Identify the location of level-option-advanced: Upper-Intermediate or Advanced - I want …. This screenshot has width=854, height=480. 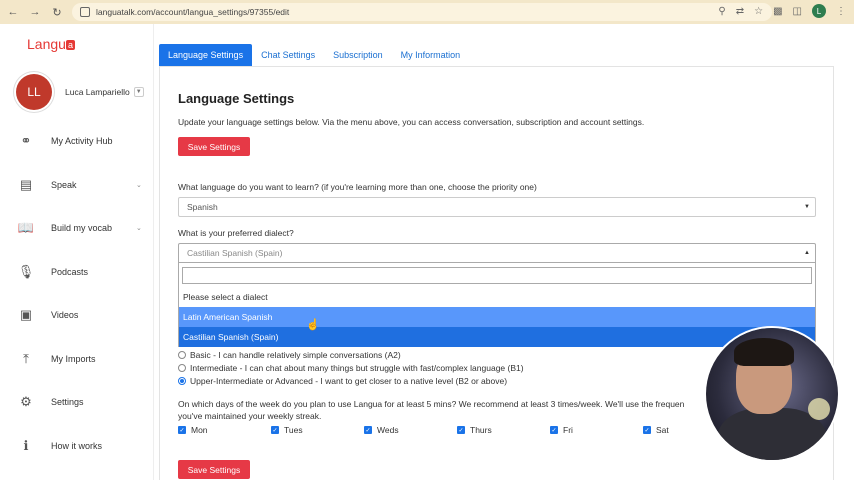
(342, 381).